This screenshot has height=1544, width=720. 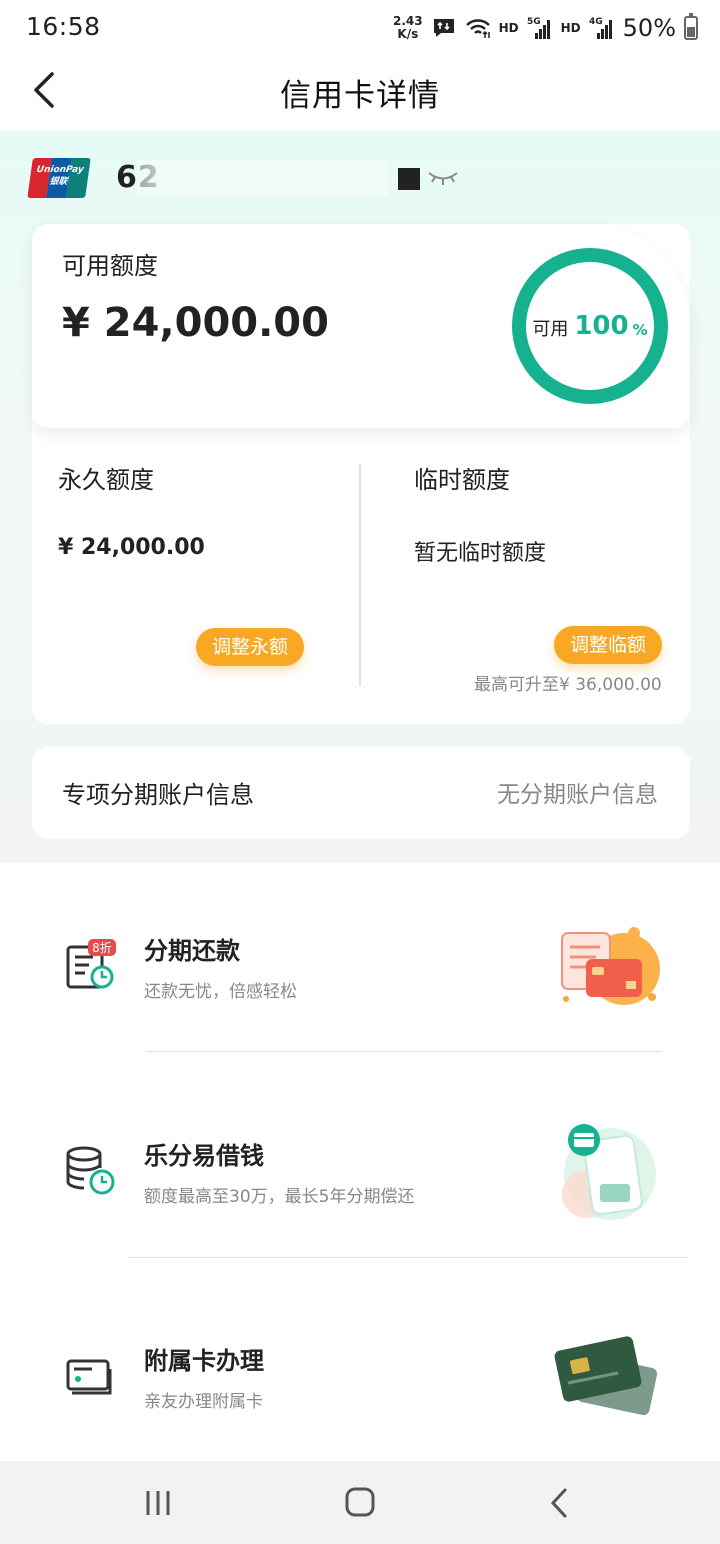 I want to click on card-icon, so click(x=89, y=1377).